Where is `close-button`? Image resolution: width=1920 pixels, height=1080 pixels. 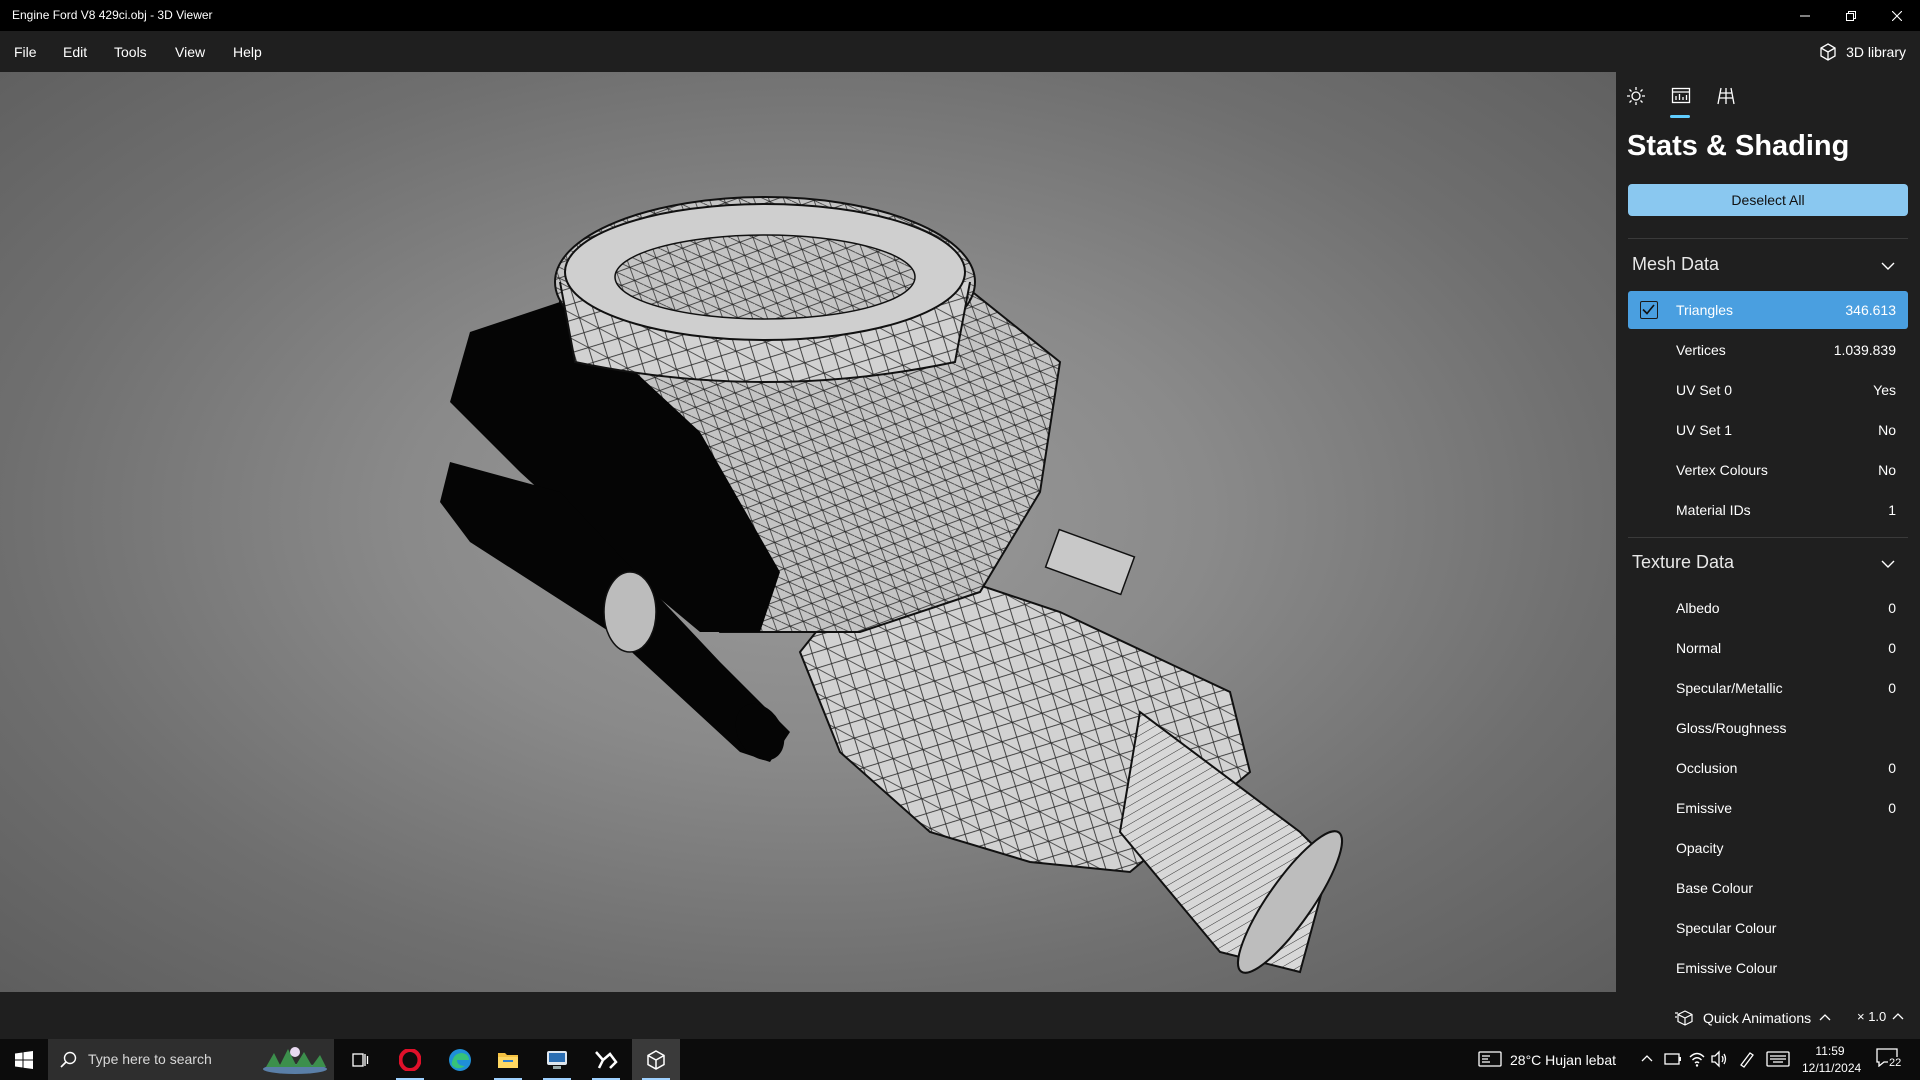
close-button is located at coordinates (1897, 15).